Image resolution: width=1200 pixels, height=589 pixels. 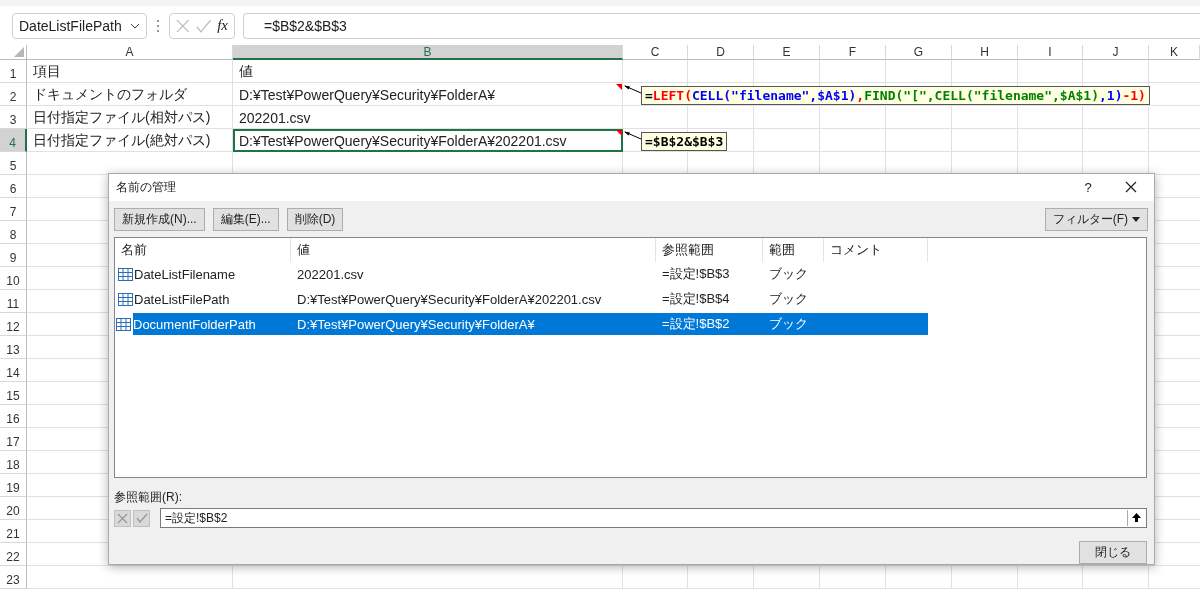 I want to click on comment-cell, so click(x=876, y=324).